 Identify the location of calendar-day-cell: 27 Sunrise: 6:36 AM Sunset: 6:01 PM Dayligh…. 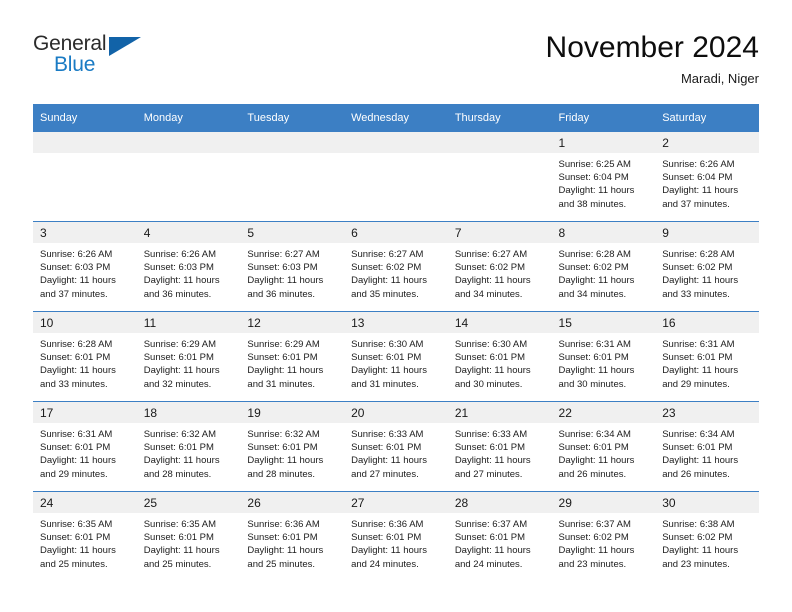
(396, 536).